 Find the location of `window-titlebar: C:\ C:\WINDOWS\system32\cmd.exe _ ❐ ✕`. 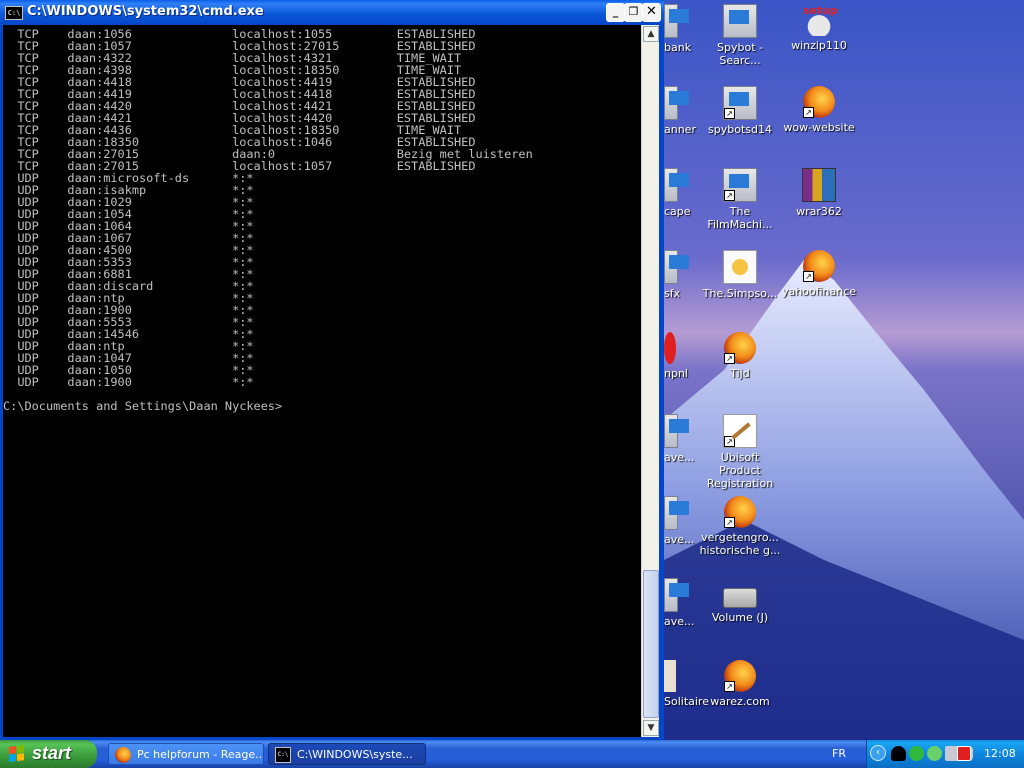

window-titlebar: C:\ C:\WINDOWS\system32\cmd.exe _ ❐ ✕ is located at coordinates (332, 12).